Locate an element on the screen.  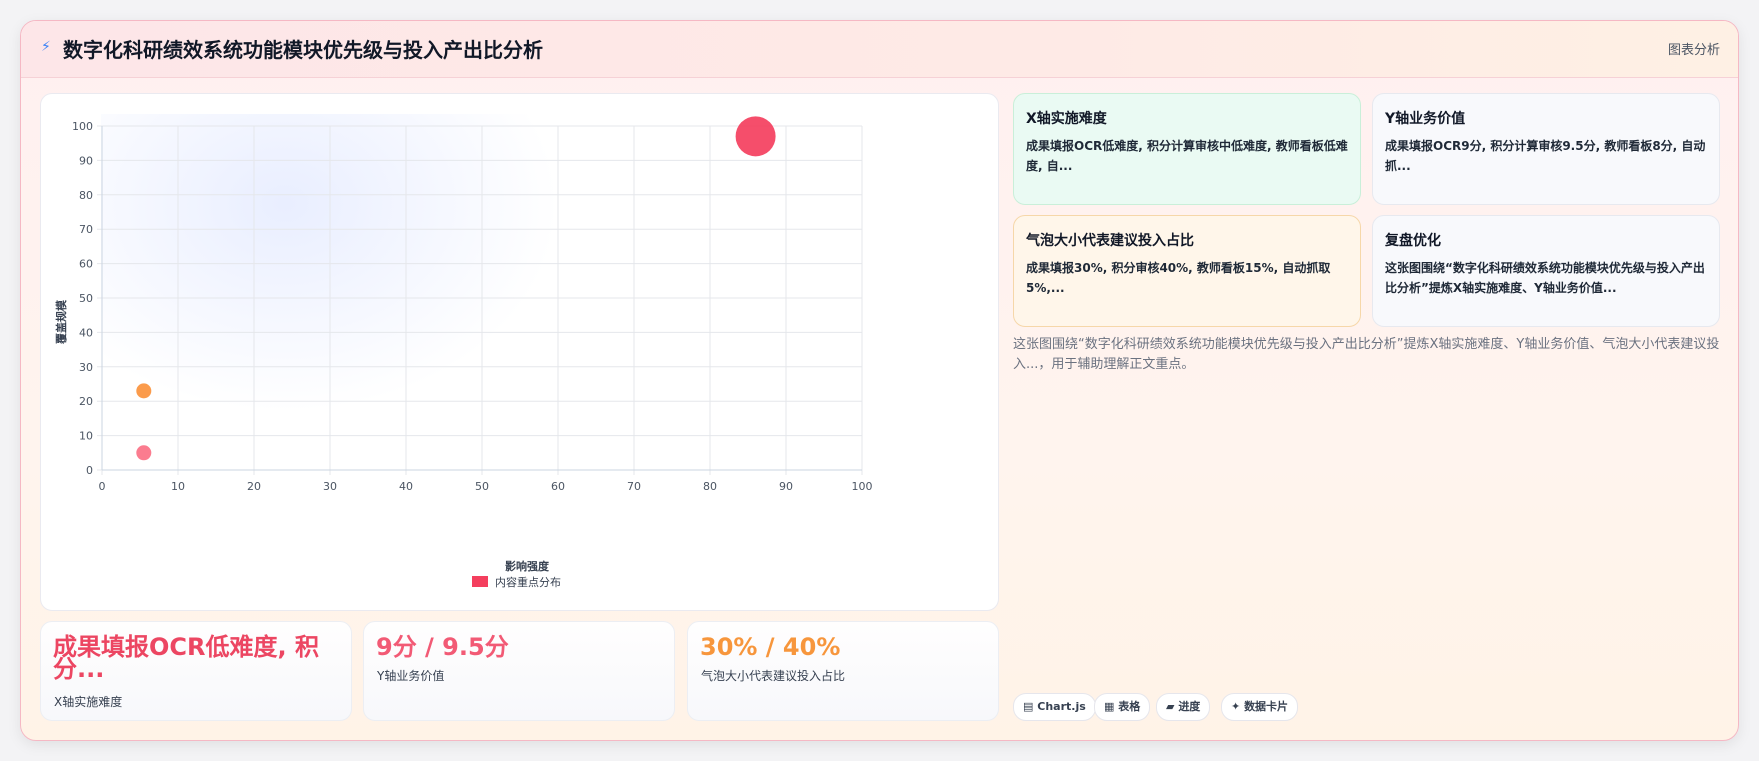
kpi-value: 9分 / 9.5分 is located at coordinates (442, 647).